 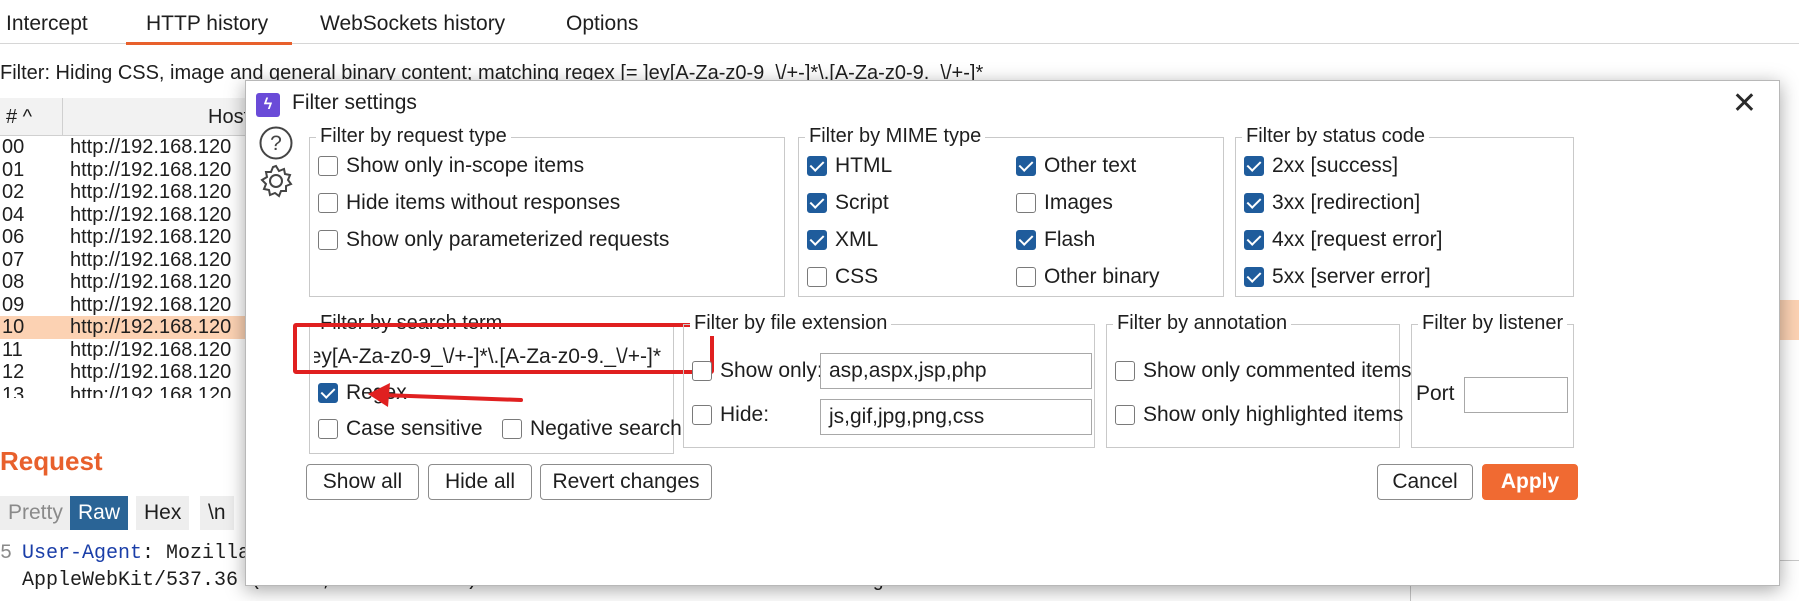 I want to click on table-row: 08 http://192.168.120, so click(x=130, y=282).